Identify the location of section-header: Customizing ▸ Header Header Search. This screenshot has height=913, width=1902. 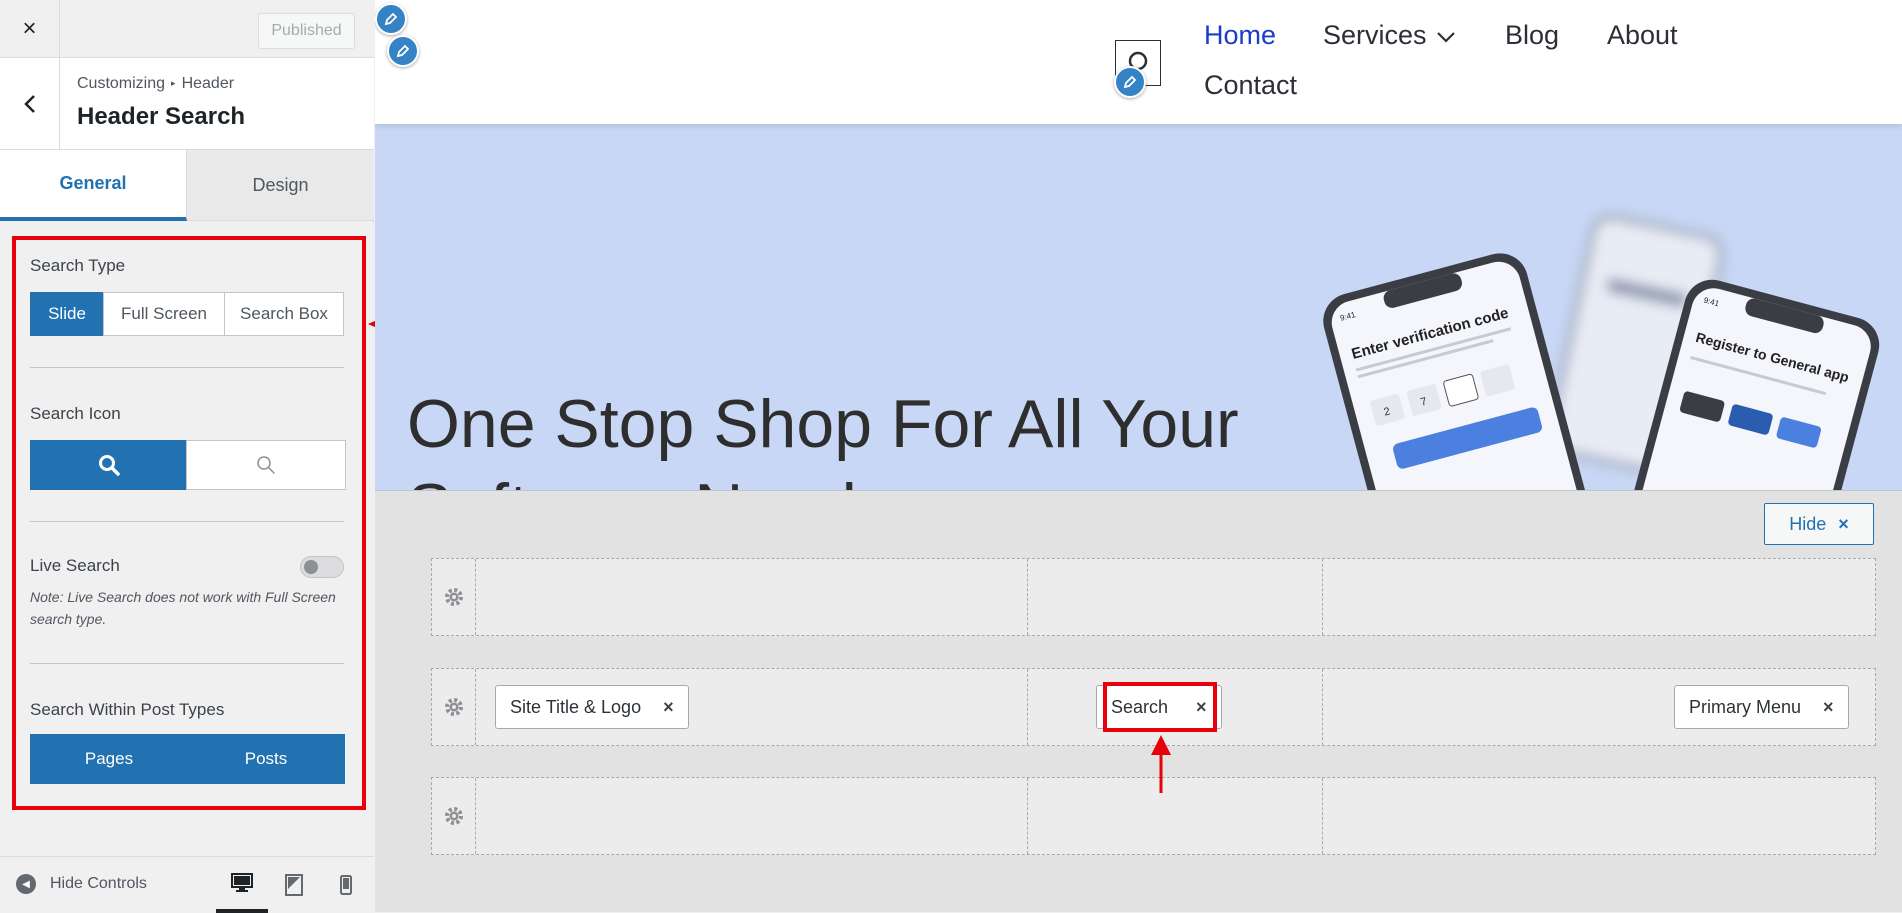
(187, 104).